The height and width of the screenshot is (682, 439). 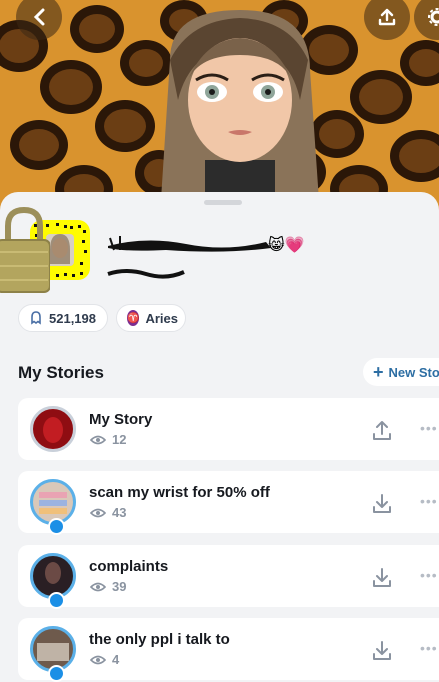 What do you see at coordinates (108, 439) in the screenshot?
I see `story-views: 12` at bounding box center [108, 439].